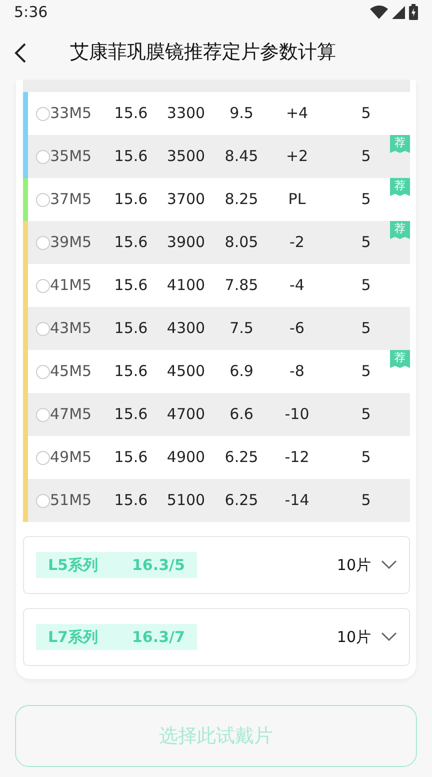  Describe the element at coordinates (71, 199) in the screenshot. I see `lens-name: 37M5` at that location.